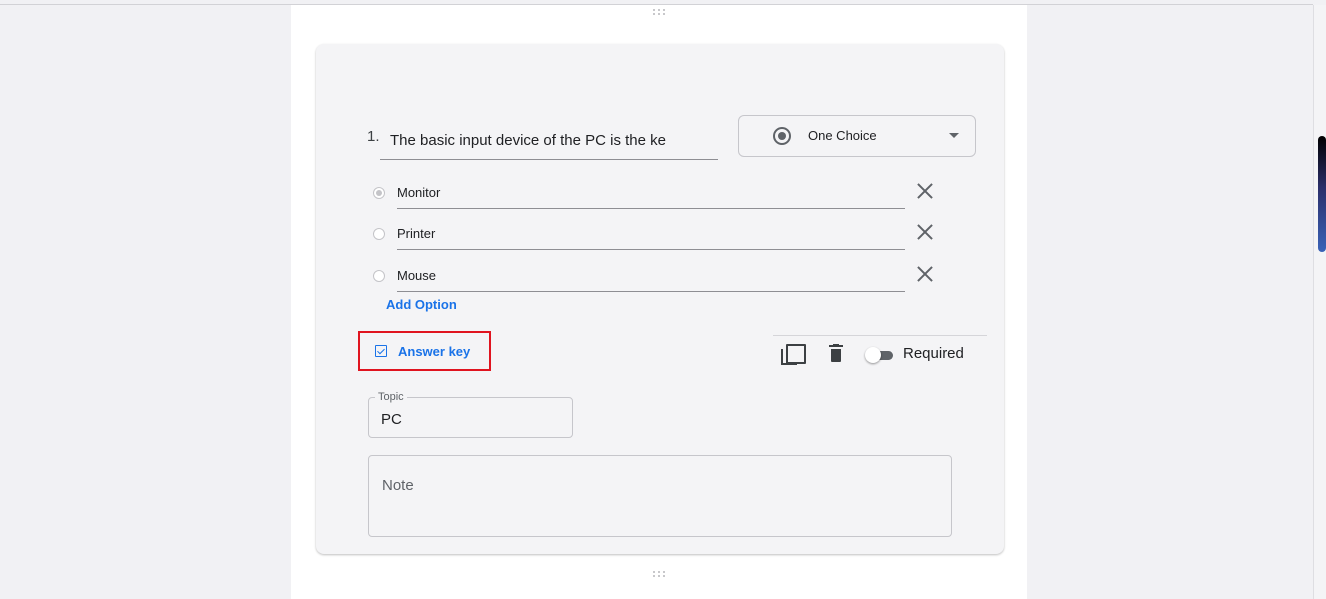 Image resolution: width=1326 pixels, height=599 pixels. Describe the element at coordinates (416, 275) in the screenshot. I see `option-label-input: Mouse` at that location.